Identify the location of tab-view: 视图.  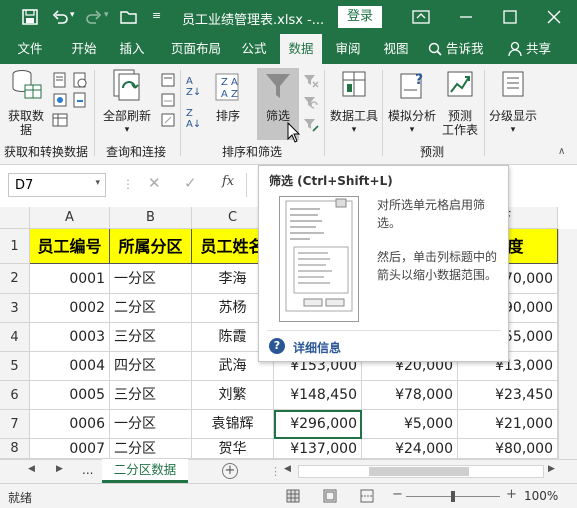
(396, 49).